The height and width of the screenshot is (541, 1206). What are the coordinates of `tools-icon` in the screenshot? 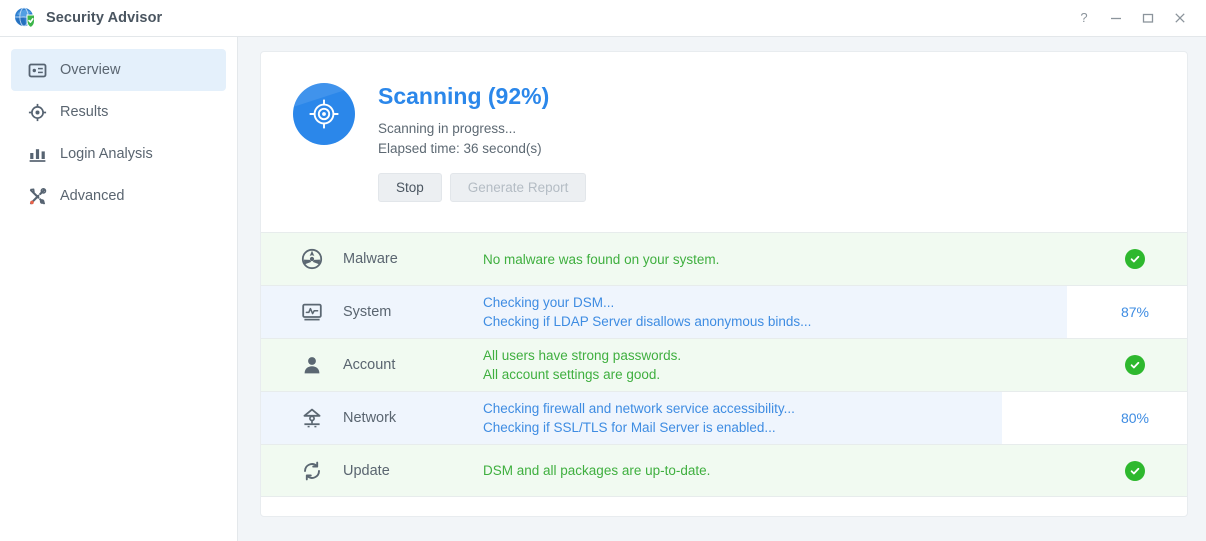 It's located at (37, 196).